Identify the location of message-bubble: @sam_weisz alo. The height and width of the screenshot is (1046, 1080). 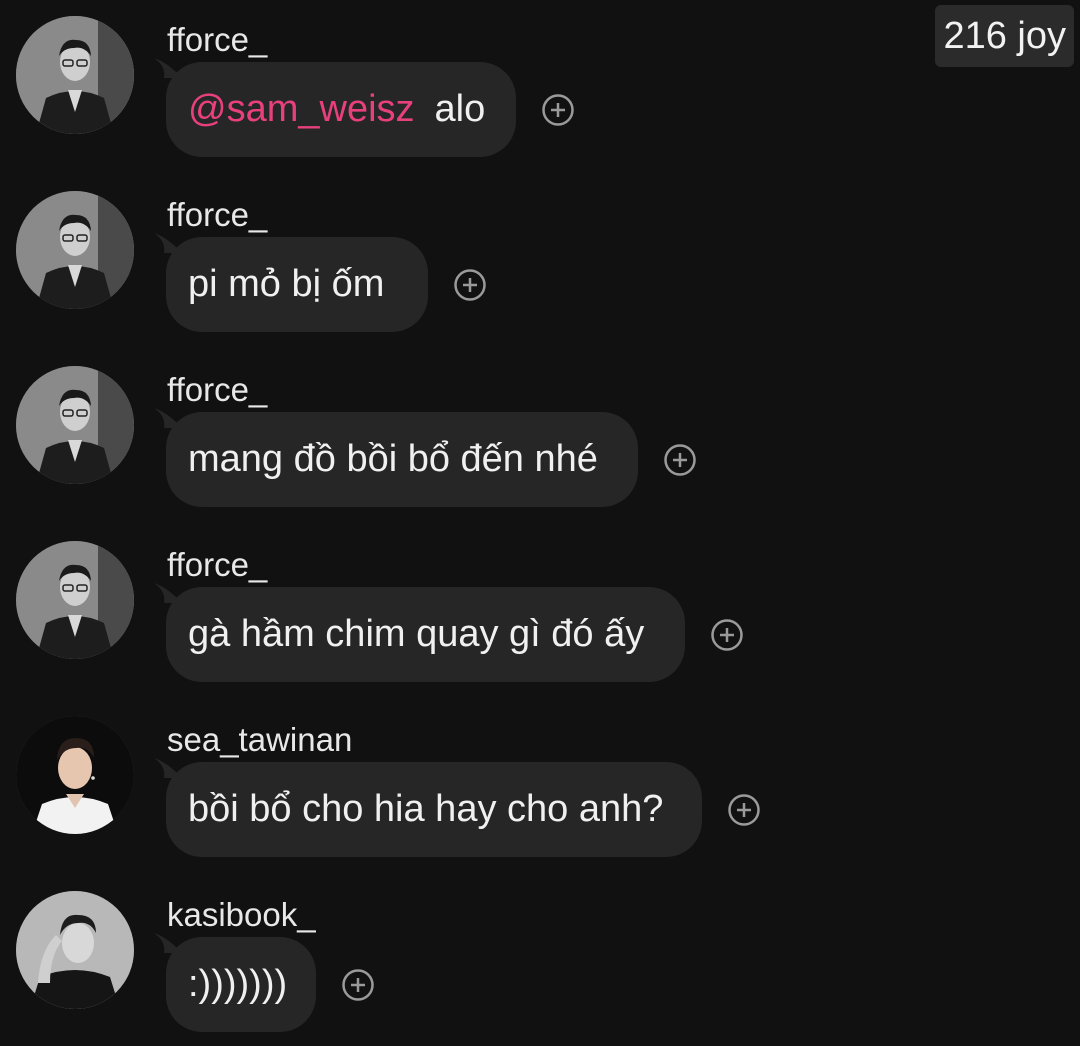
(335, 107).